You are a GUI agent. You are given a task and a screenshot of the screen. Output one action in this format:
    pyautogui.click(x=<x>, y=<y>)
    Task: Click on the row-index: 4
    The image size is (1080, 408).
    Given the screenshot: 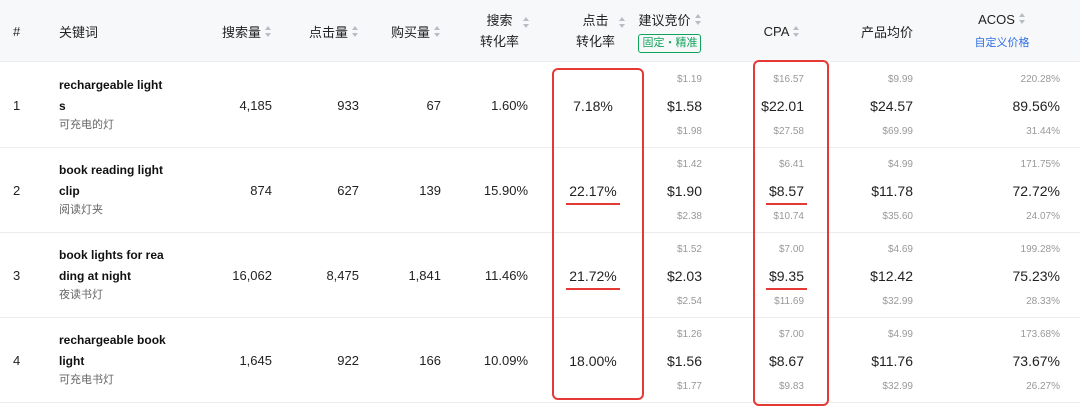 What is the action you would take?
    pyautogui.click(x=17, y=360)
    